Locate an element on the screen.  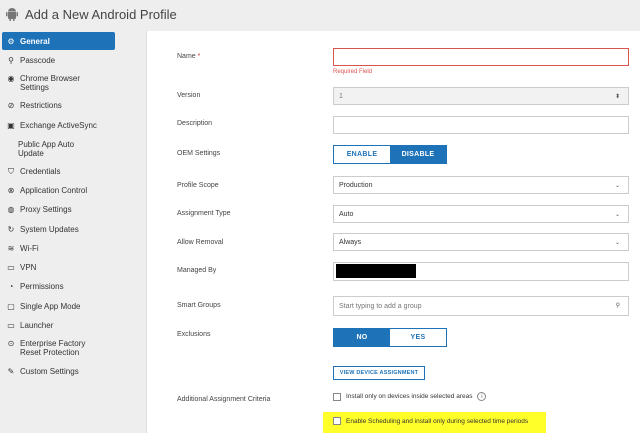
x-circle-icon: ⊗ is located at coordinates (11, 190).